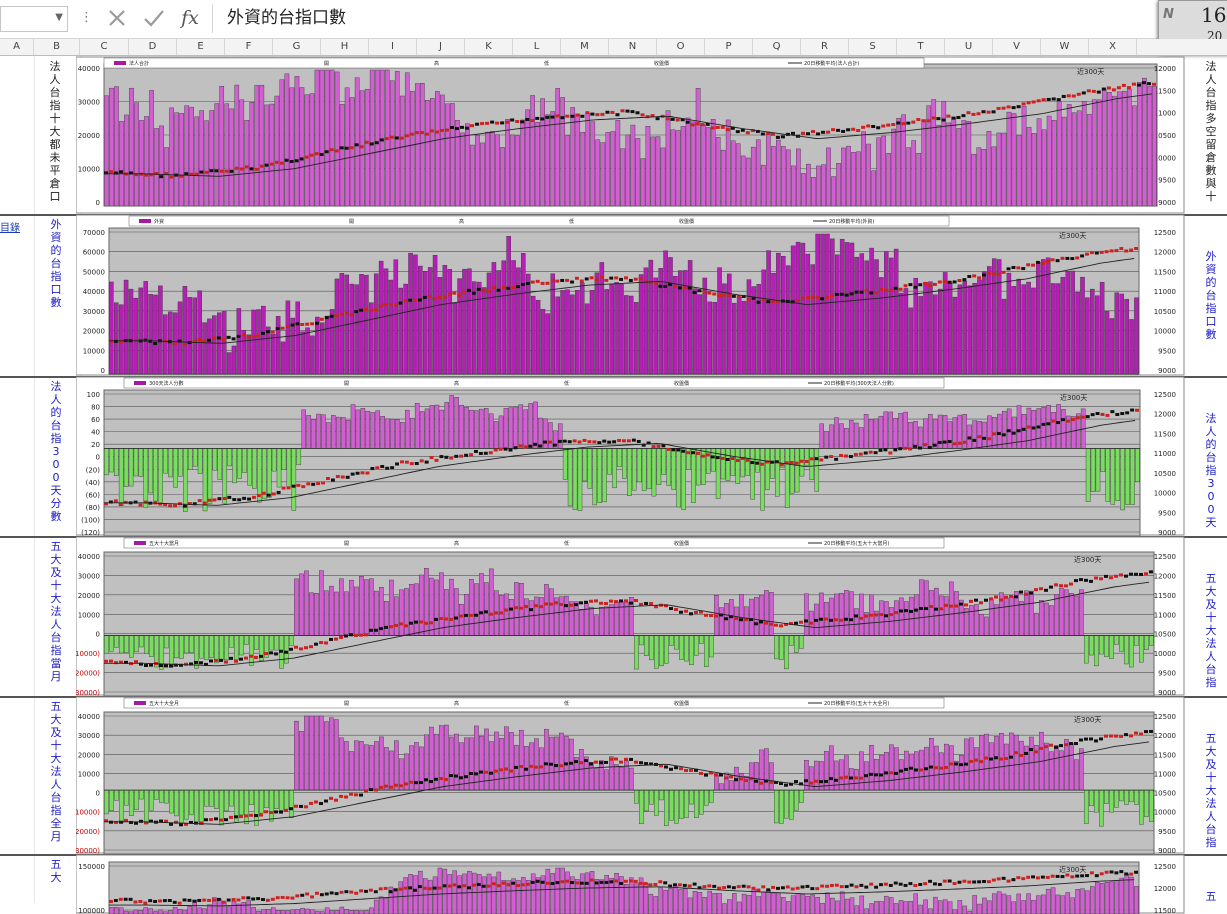 This screenshot has height=914, width=1227. I want to click on more-options-icon: ⋮, so click(86, 17).